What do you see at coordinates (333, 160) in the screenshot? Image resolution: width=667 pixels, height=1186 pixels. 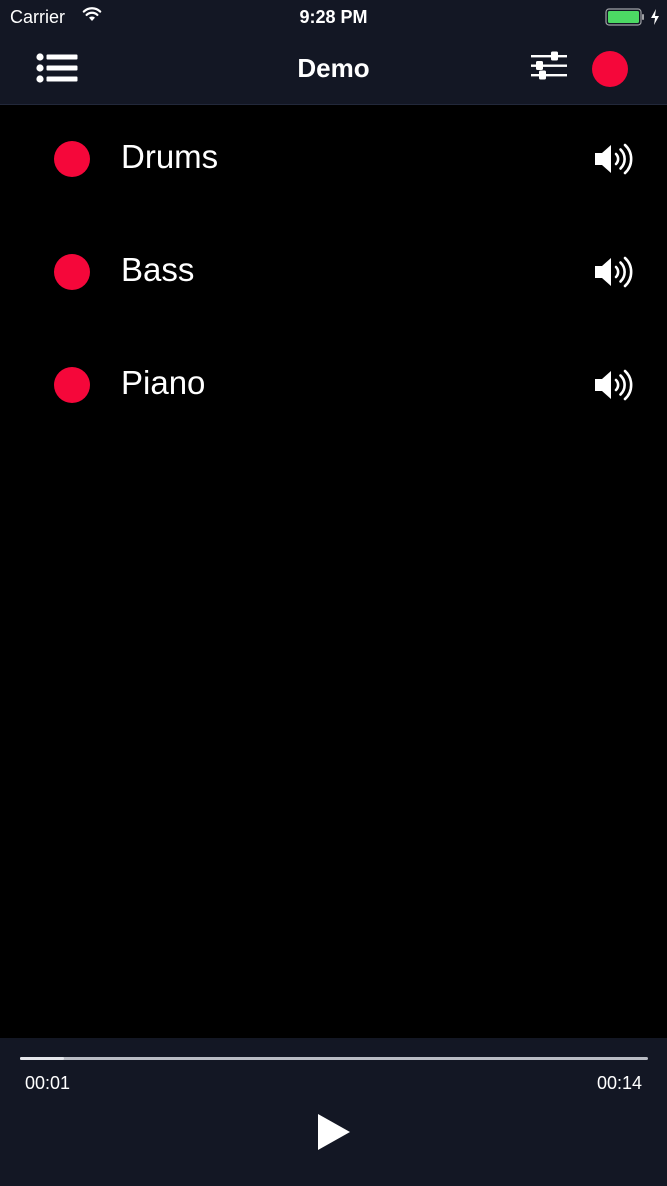 I see `track-row-drums: Drums` at bounding box center [333, 160].